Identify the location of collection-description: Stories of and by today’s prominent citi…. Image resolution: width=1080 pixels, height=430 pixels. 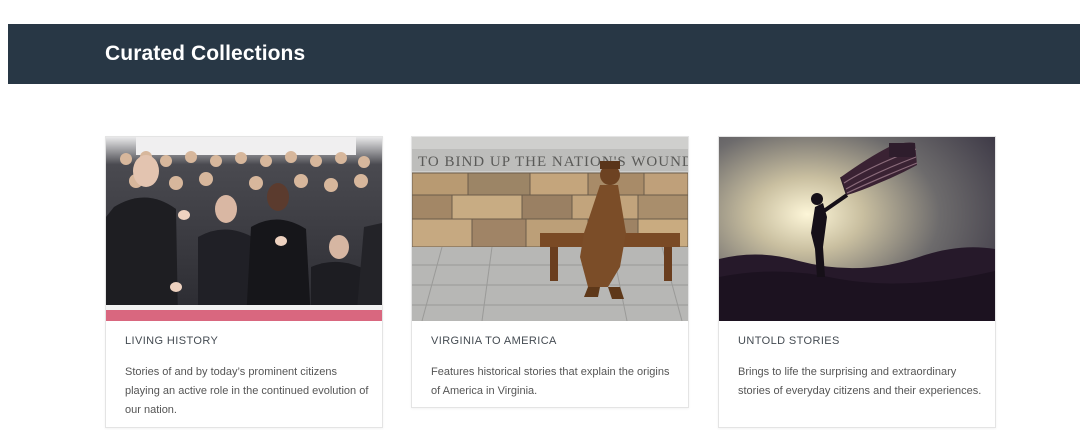
(247, 391).